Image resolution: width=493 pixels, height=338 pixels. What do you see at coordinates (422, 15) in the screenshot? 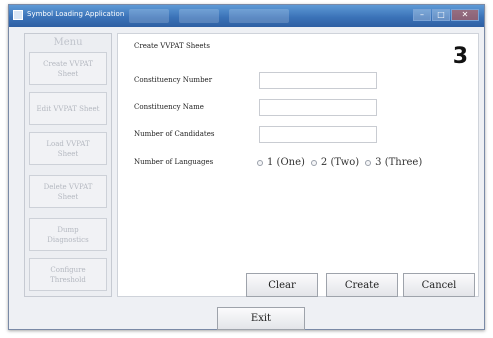
I see `minimize-icon: –` at bounding box center [422, 15].